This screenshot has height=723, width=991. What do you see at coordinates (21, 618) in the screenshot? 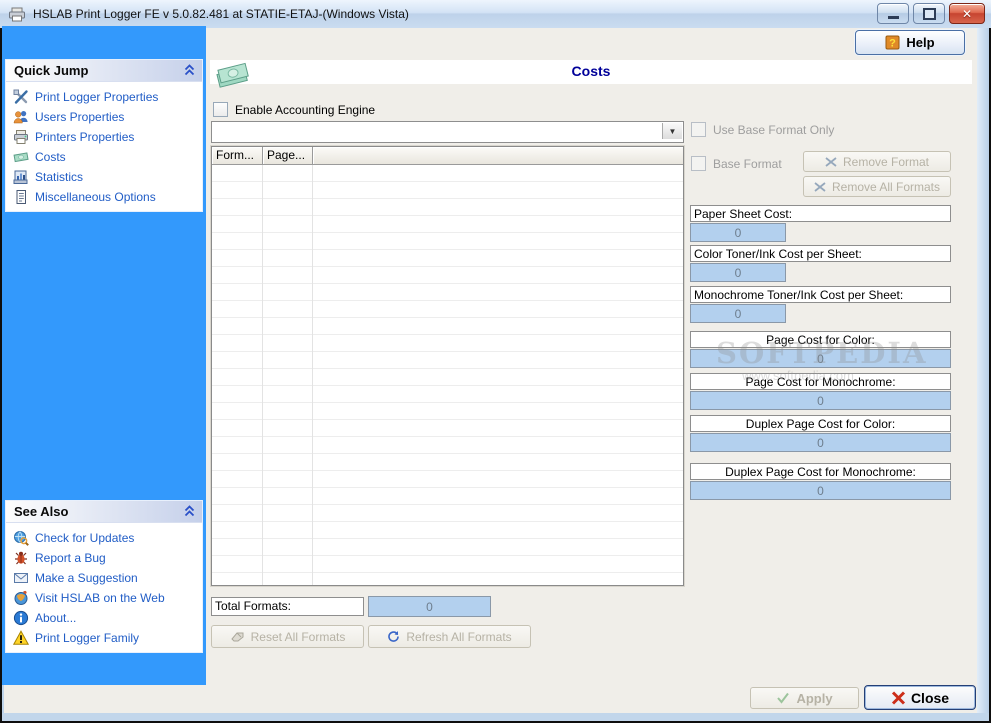
I see `info-icon` at bounding box center [21, 618].